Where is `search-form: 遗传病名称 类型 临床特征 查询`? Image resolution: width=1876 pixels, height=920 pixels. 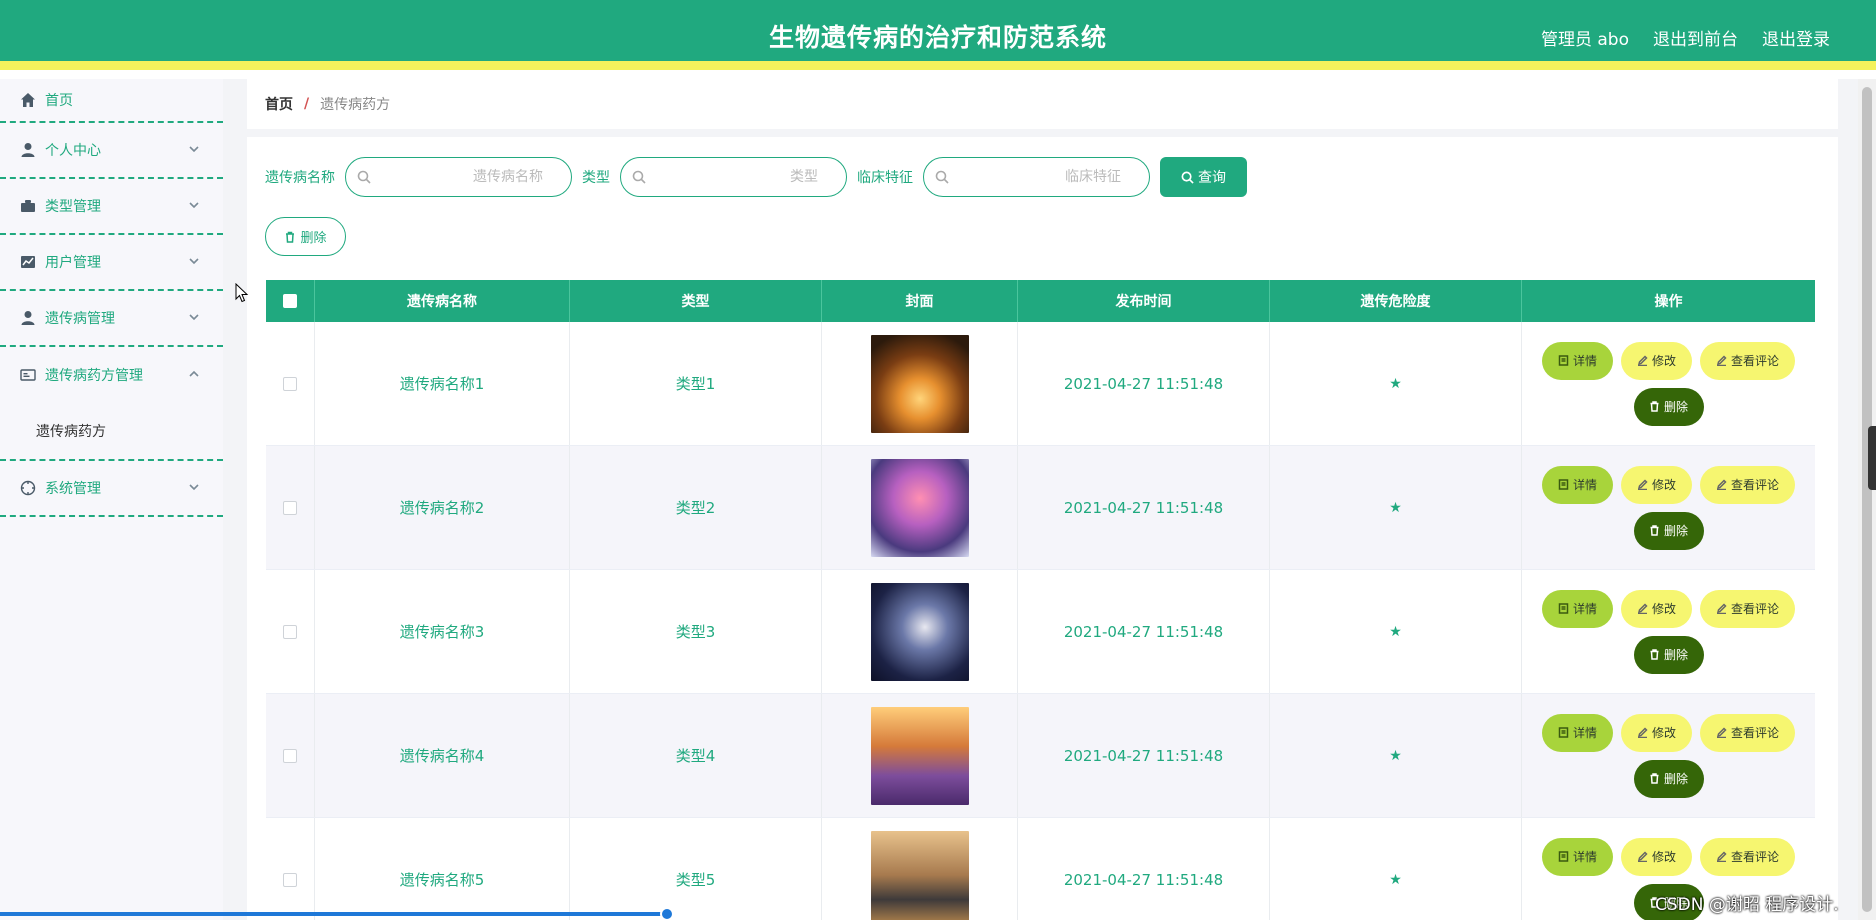
search-form: 遗传病名称 类型 临床特征 查询 is located at coordinates (756, 177).